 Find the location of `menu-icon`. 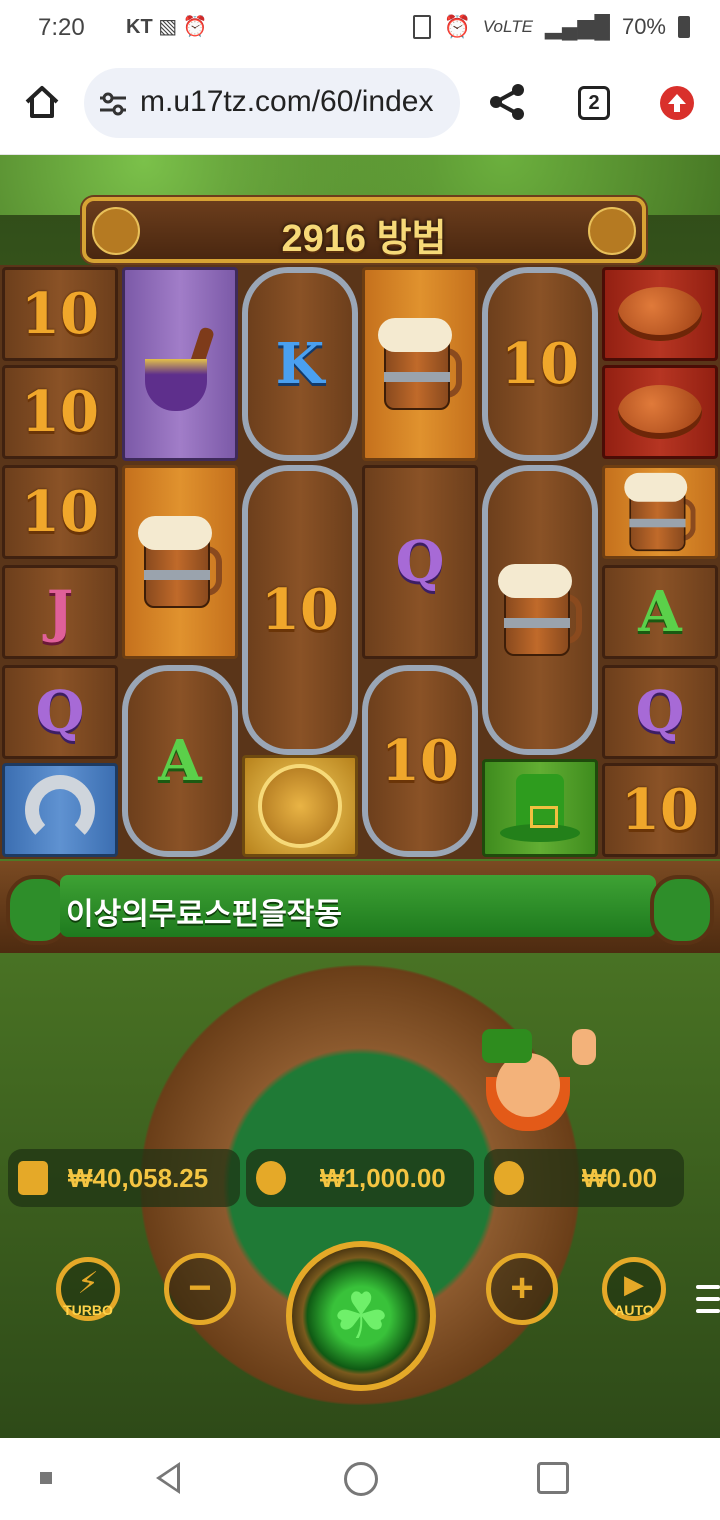

menu-icon is located at coordinates (708, 1303).